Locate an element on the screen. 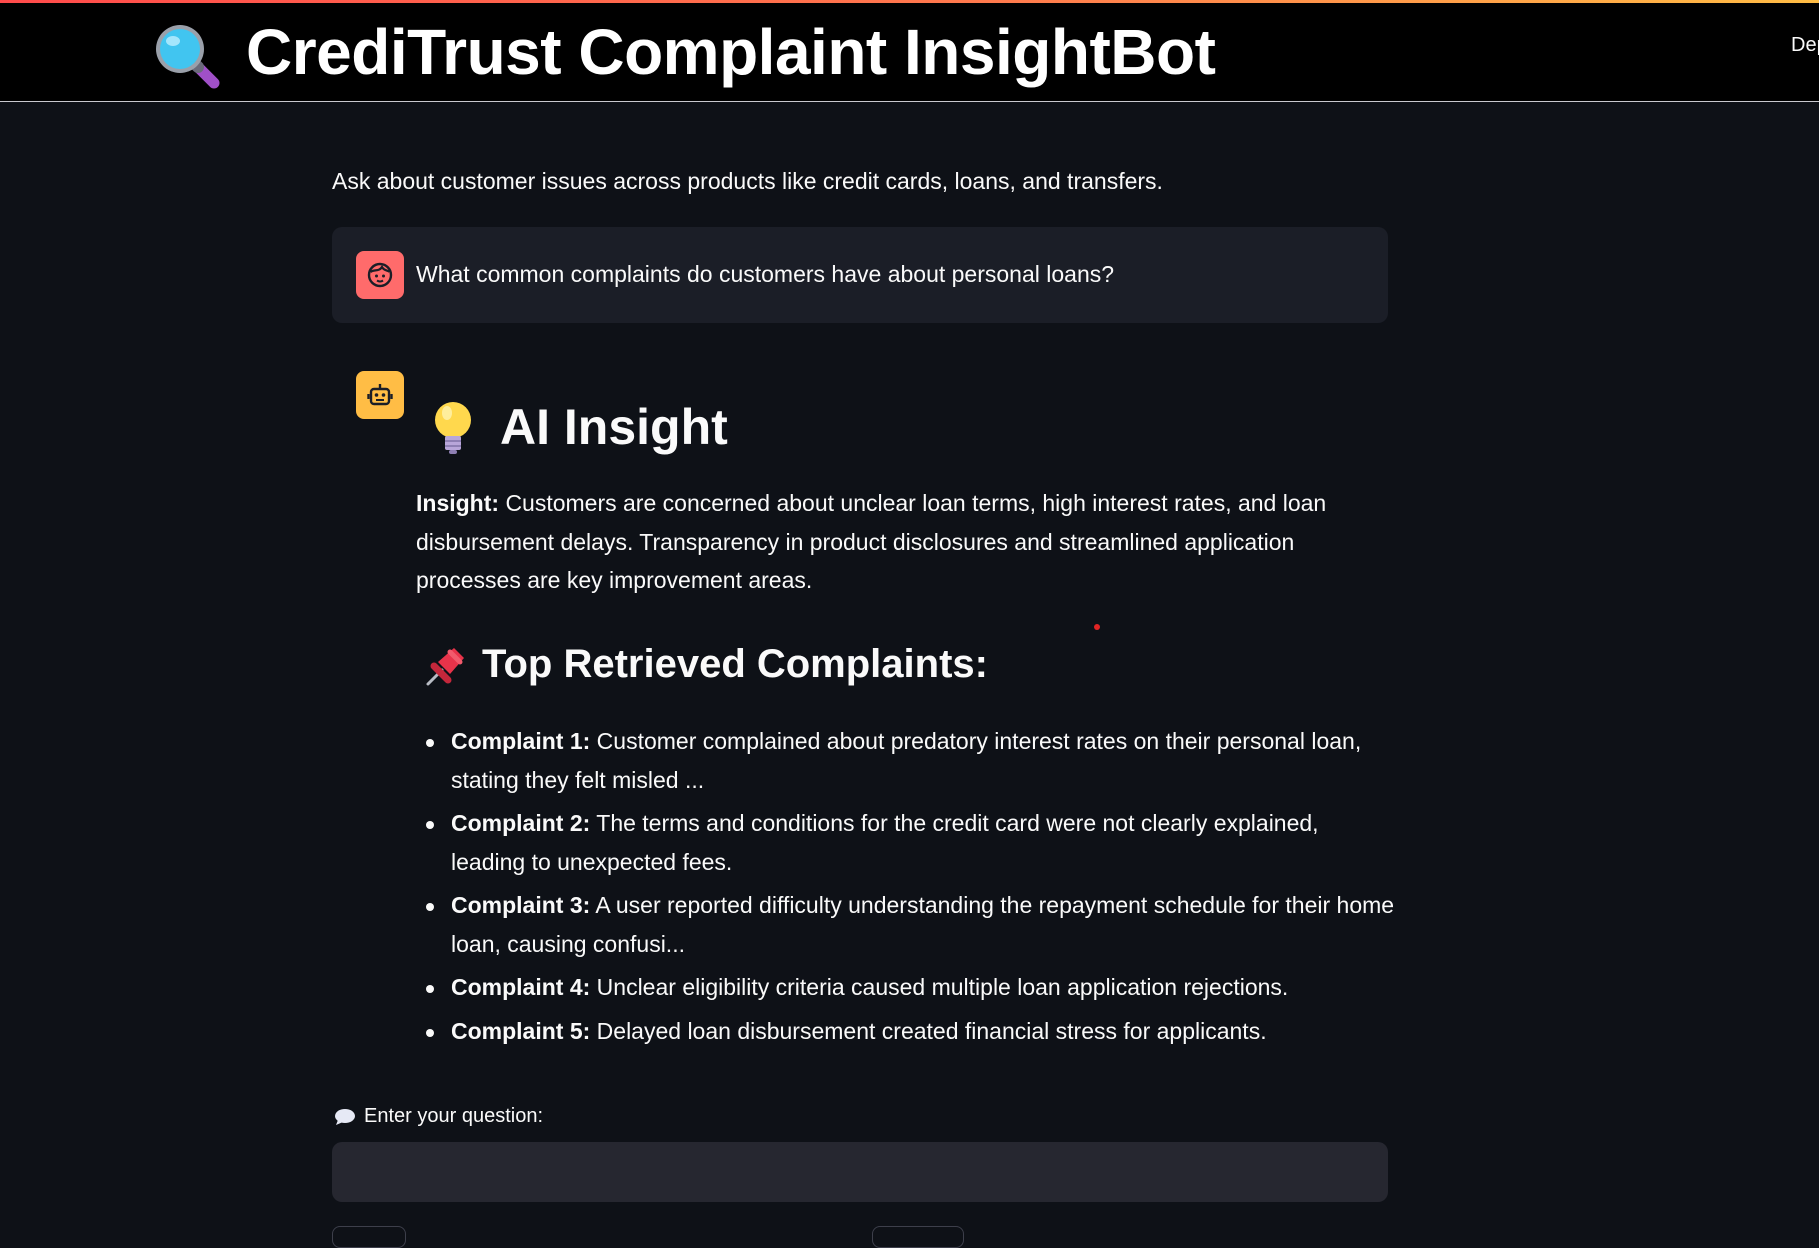 The image size is (1819, 1248). submit-button is located at coordinates (369, 1237).